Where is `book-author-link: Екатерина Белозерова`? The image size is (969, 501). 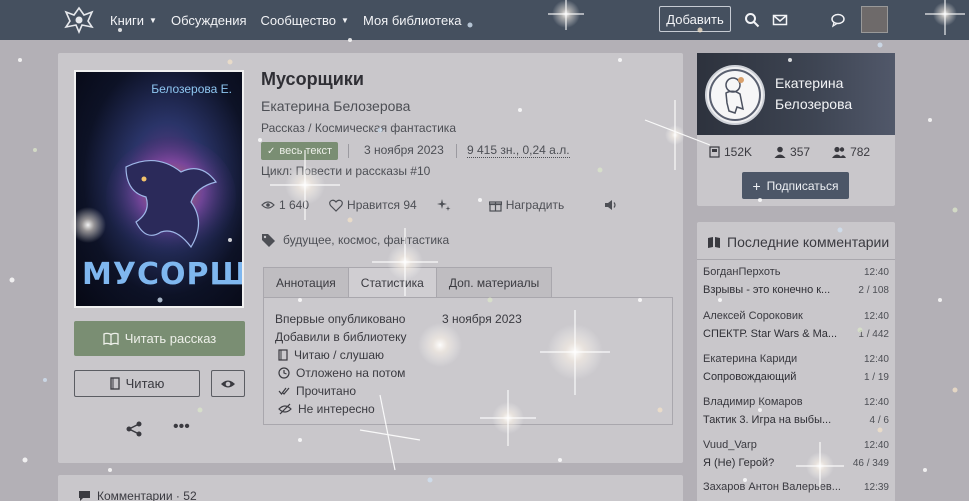 book-author-link: Екатерина Белозерова is located at coordinates (335, 106).